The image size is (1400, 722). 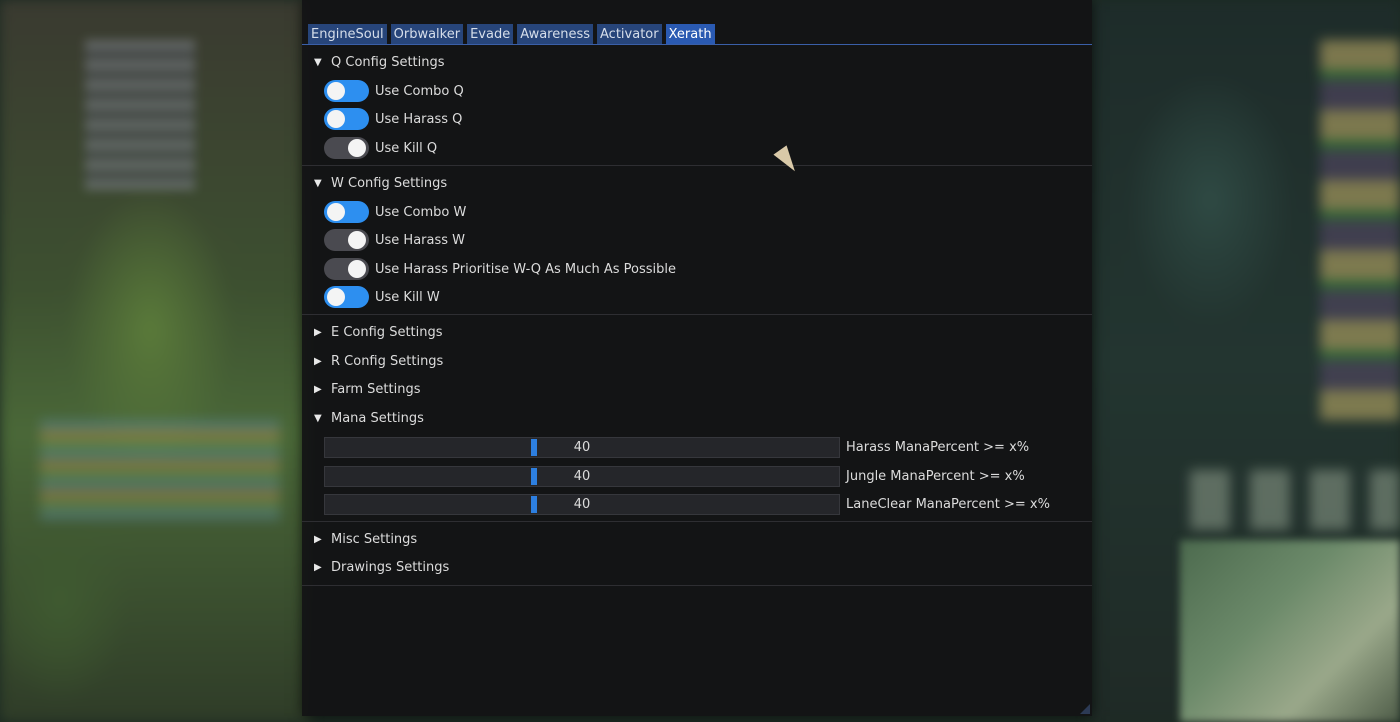 What do you see at coordinates (387, 332) in the screenshot?
I see `section-title: E Config Settings` at bounding box center [387, 332].